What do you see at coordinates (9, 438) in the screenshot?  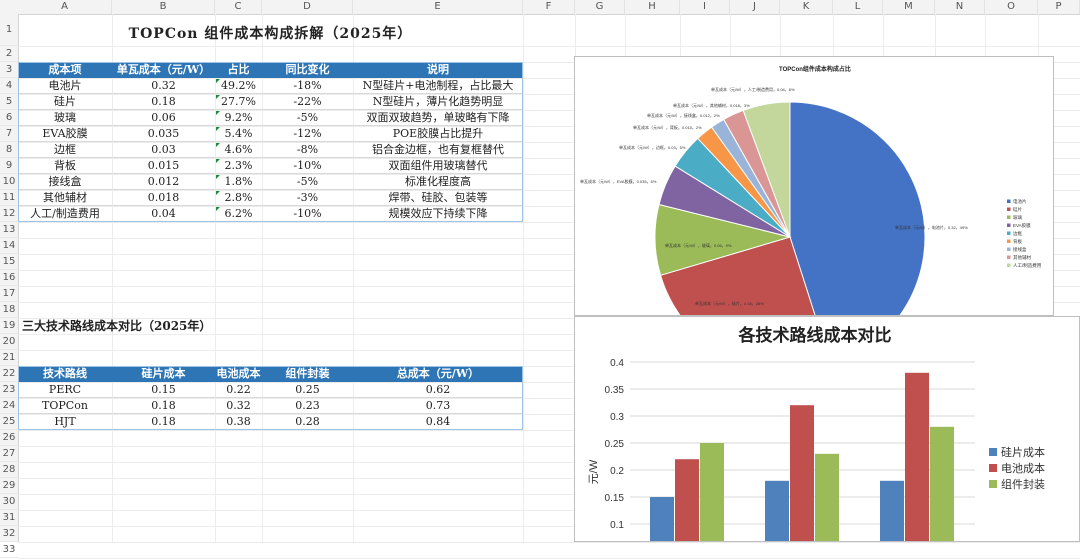 I see `row-header-26: 26` at bounding box center [9, 438].